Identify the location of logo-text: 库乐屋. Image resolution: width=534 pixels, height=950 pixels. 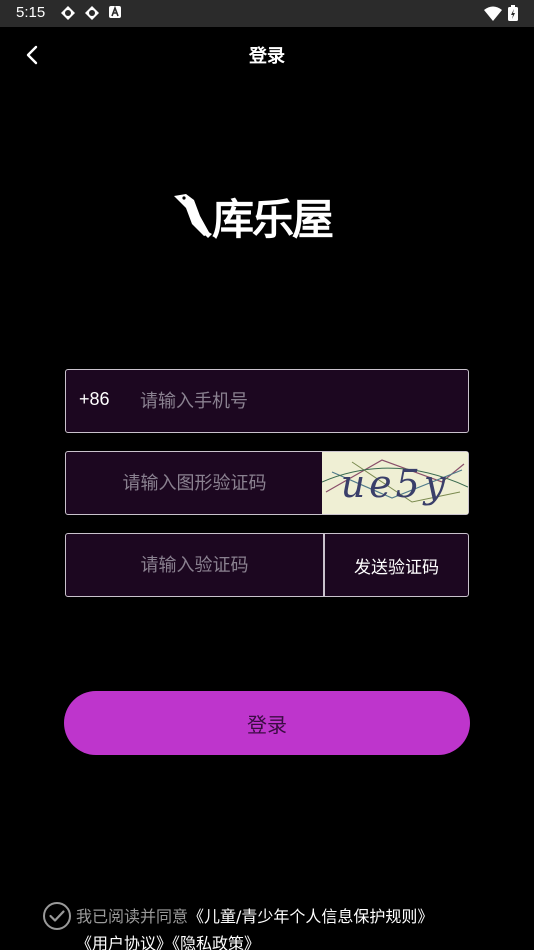
(272, 218).